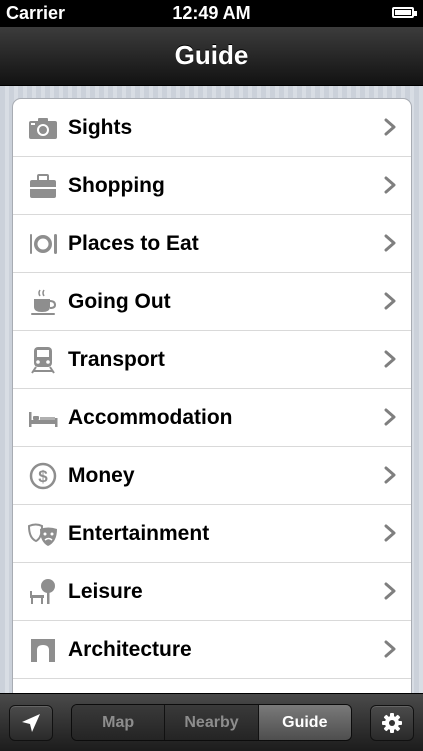 This screenshot has width=423, height=751. Describe the element at coordinates (212, 534) in the screenshot. I see `list-item-entertainment: Entertainment` at that location.